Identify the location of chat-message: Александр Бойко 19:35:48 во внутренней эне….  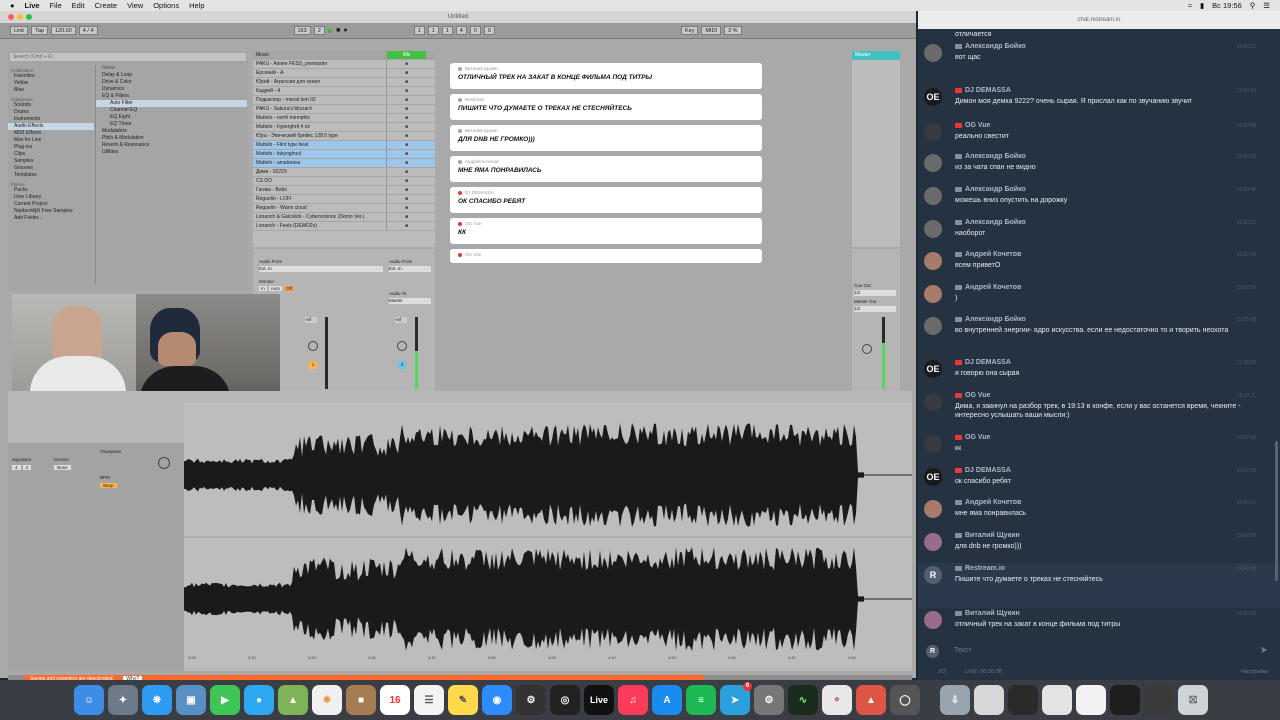
(1099, 335).